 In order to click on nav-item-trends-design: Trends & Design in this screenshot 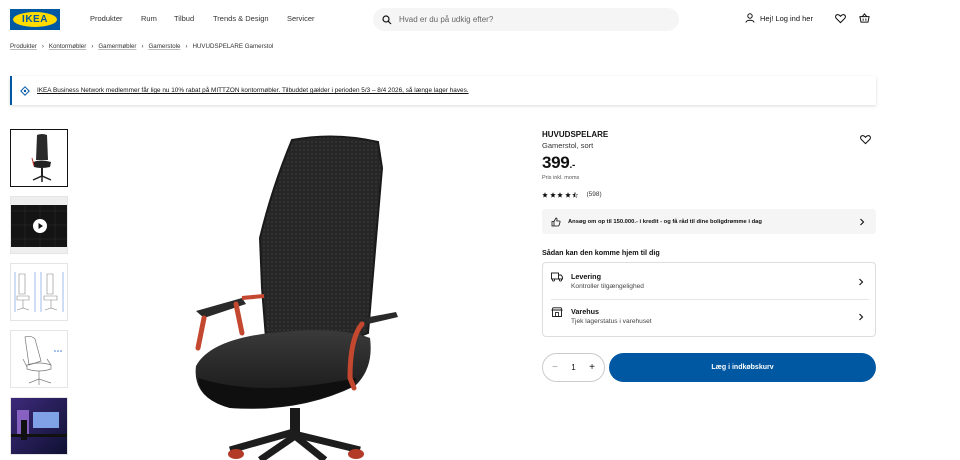, I will do `click(241, 18)`.